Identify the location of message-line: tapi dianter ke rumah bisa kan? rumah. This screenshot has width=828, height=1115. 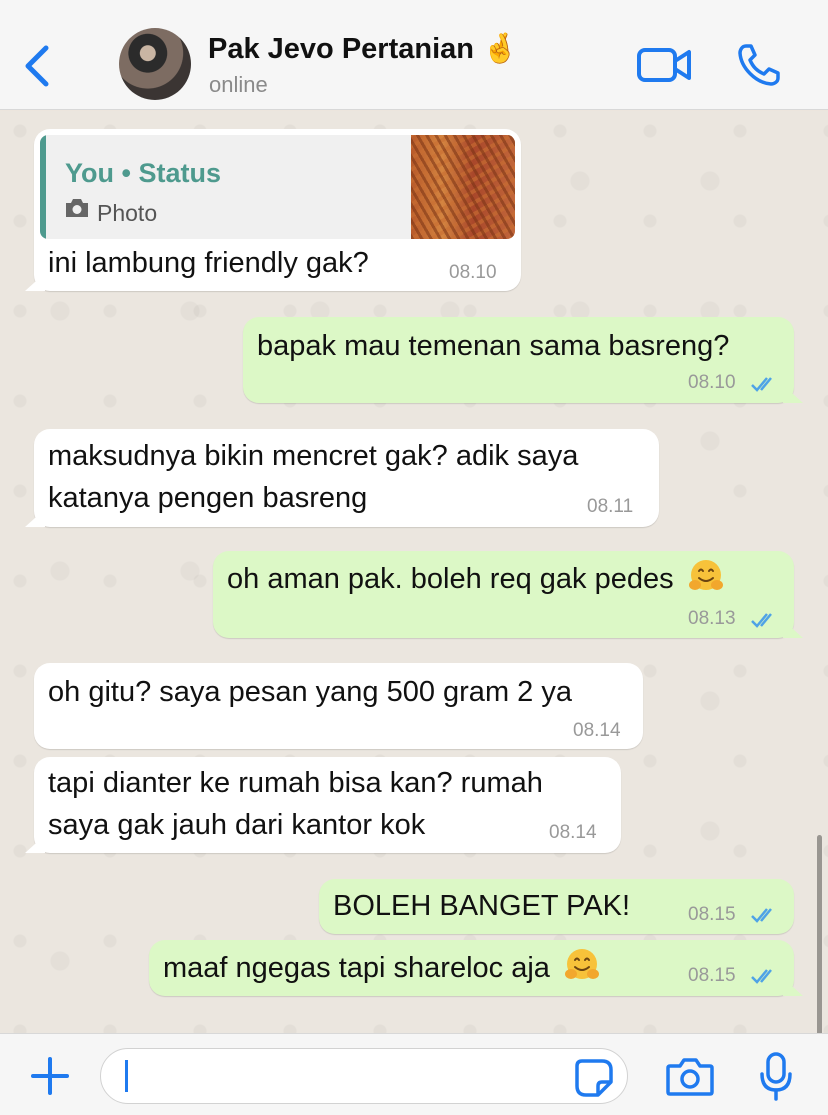
(295, 783).